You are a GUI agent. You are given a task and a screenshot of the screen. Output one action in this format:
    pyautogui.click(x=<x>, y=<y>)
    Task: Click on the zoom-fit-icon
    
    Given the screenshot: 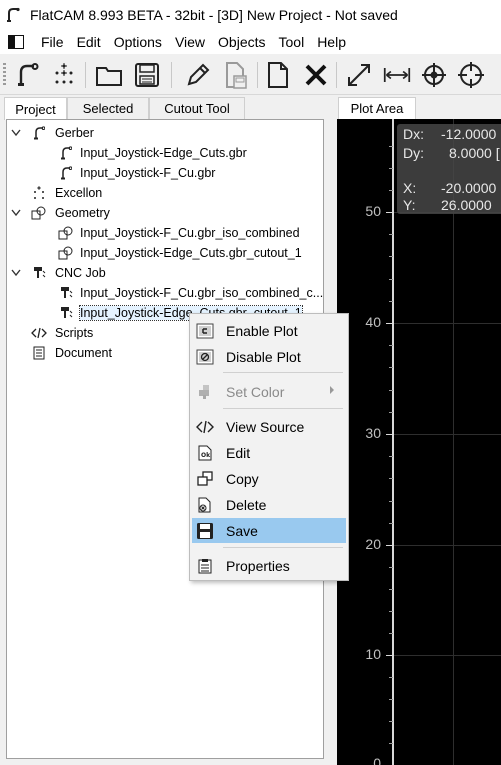 What is the action you would take?
    pyautogui.click(x=359, y=75)
    